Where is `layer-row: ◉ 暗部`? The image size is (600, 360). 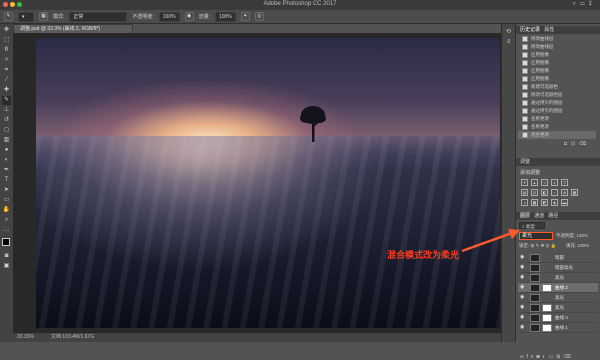 layer-row: ◉ 暗部 is located at coordinates (558, 258).